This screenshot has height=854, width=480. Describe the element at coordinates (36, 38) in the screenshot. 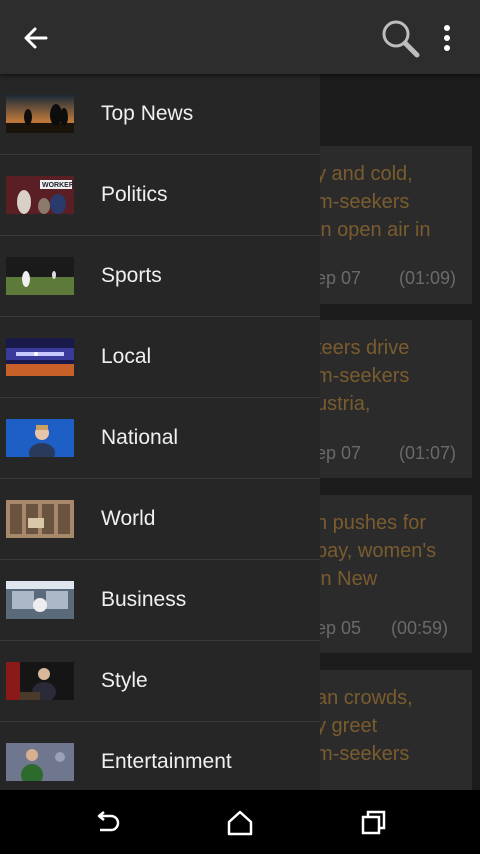

I see `arrow-back-icon` at that location.